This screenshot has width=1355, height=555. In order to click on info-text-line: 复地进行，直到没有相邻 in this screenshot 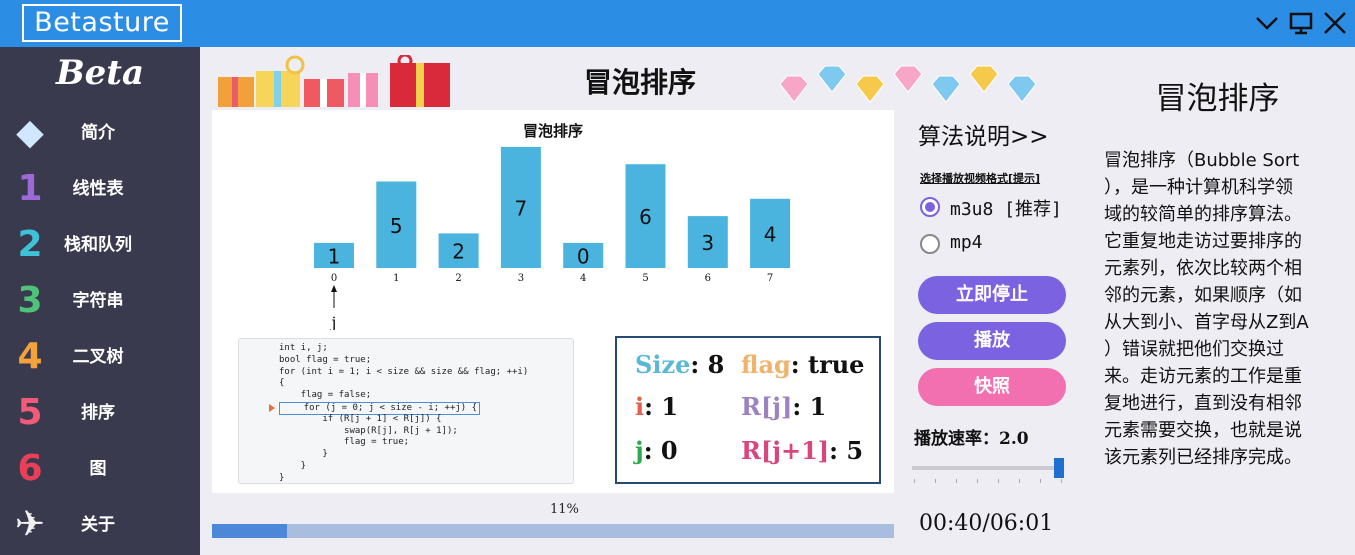, I will do `click(1203, 403)`.